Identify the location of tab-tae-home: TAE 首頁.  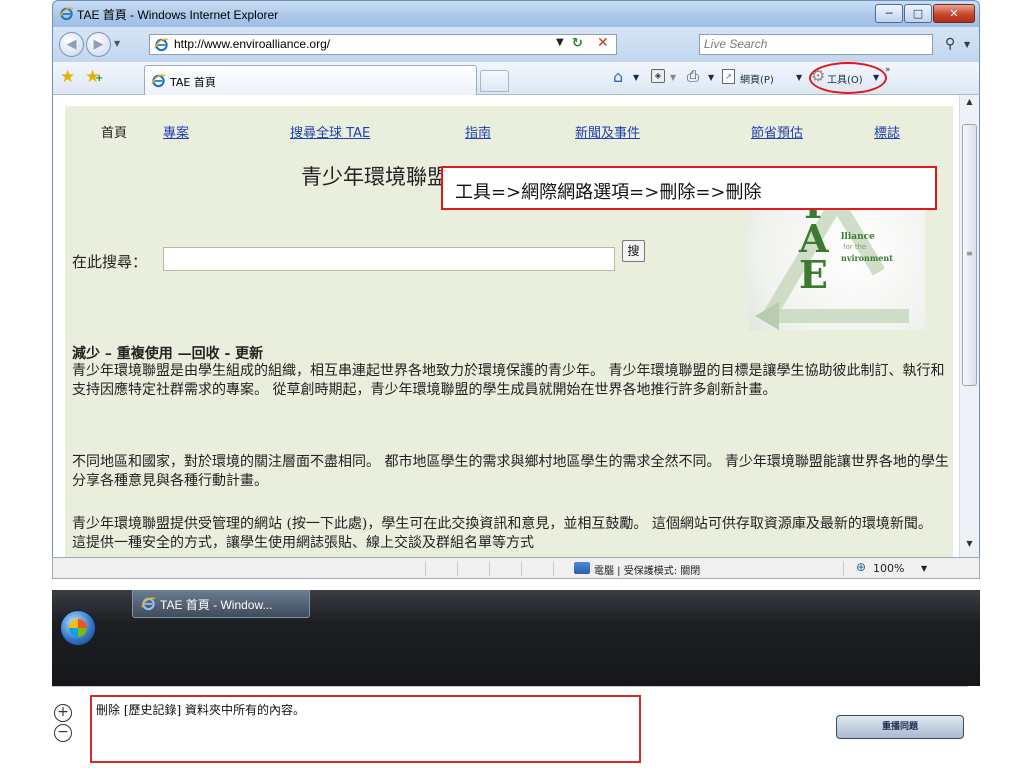
(310, 80).